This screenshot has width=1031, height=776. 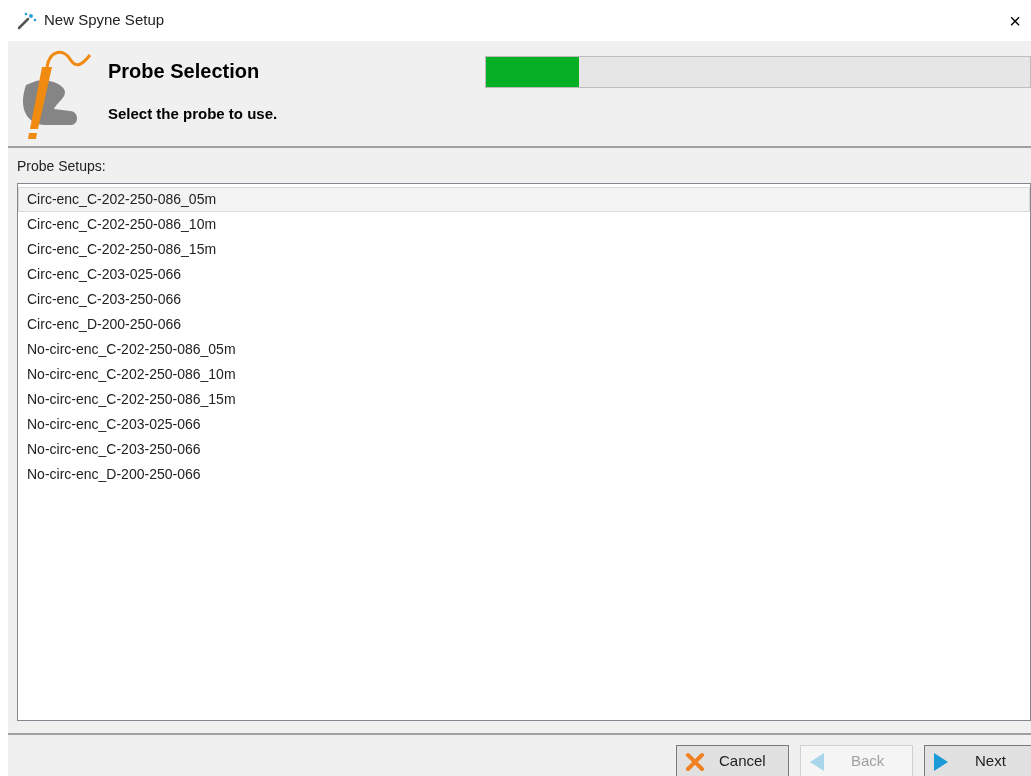 What do you see at coordinates (524, 424) in the screenshot?
I see `list-item: No-circ-enc_C-203-025-066` at bounding box center [524, 424].